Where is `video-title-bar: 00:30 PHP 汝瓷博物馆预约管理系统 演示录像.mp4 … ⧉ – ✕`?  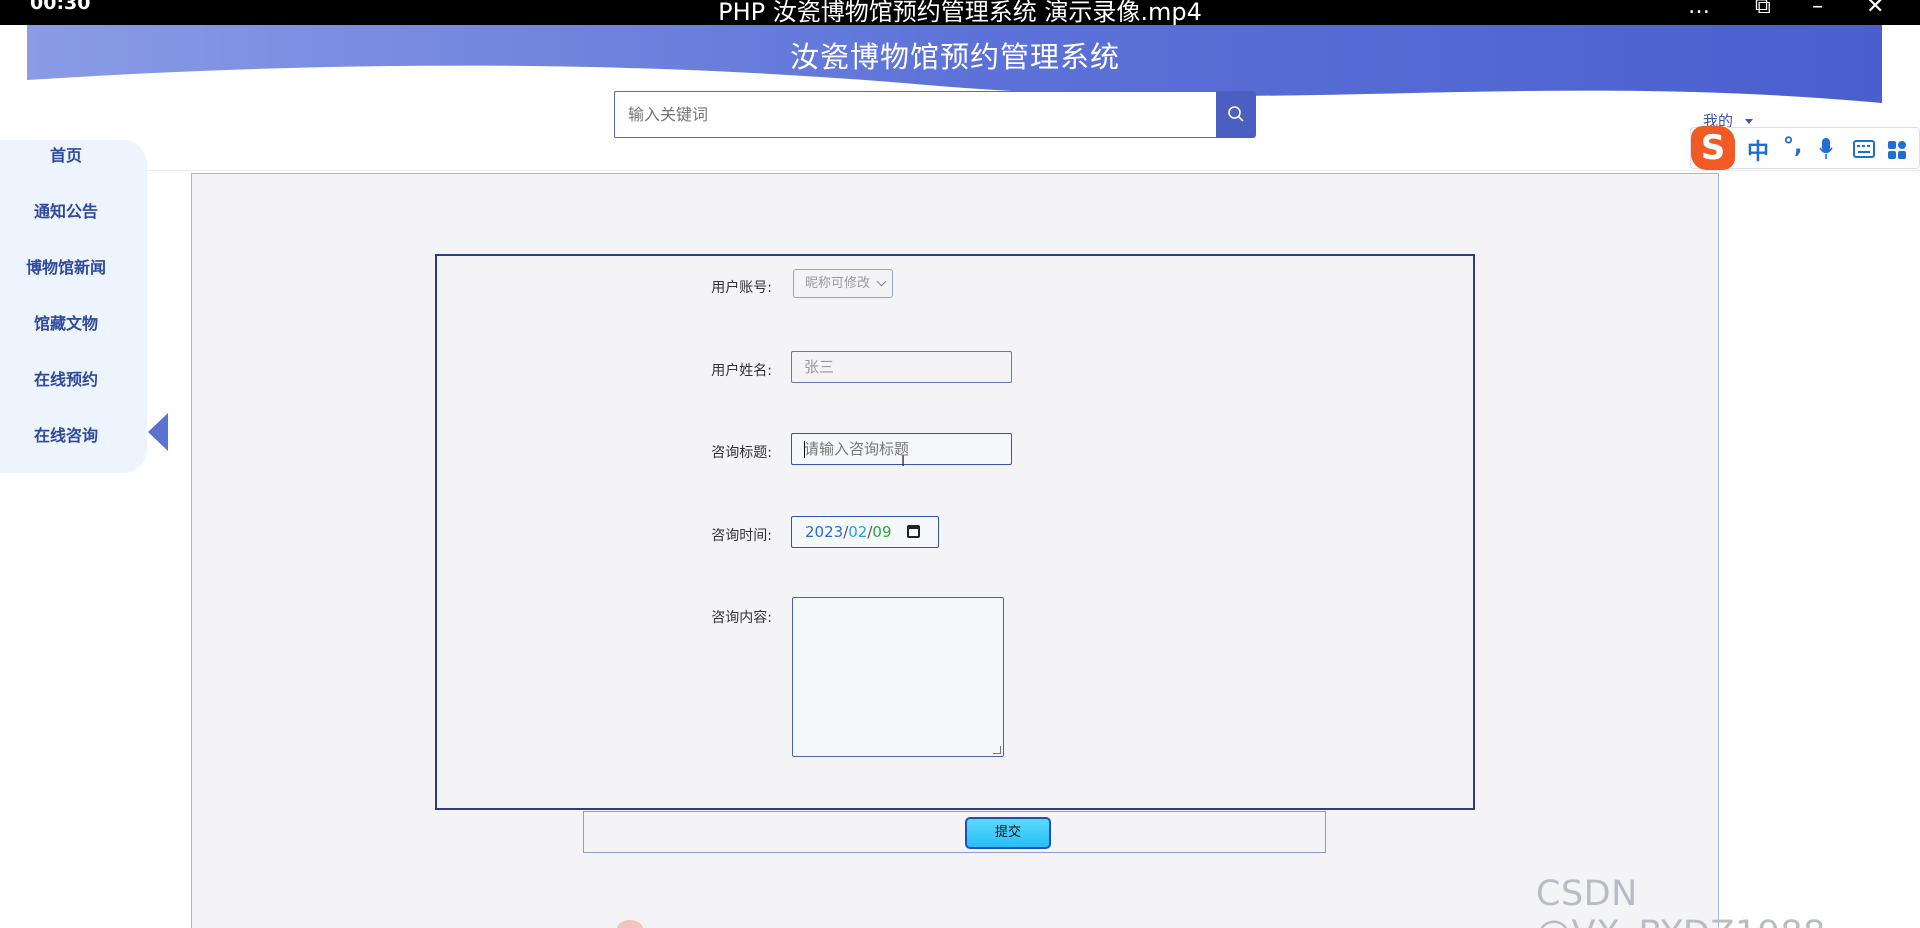
video-title-bar: 00:30 PHP 汝瓷博物馆预约管理系统 演示录像.mp4 … ⧉ – ✕ is located at coordinates (960, 13).